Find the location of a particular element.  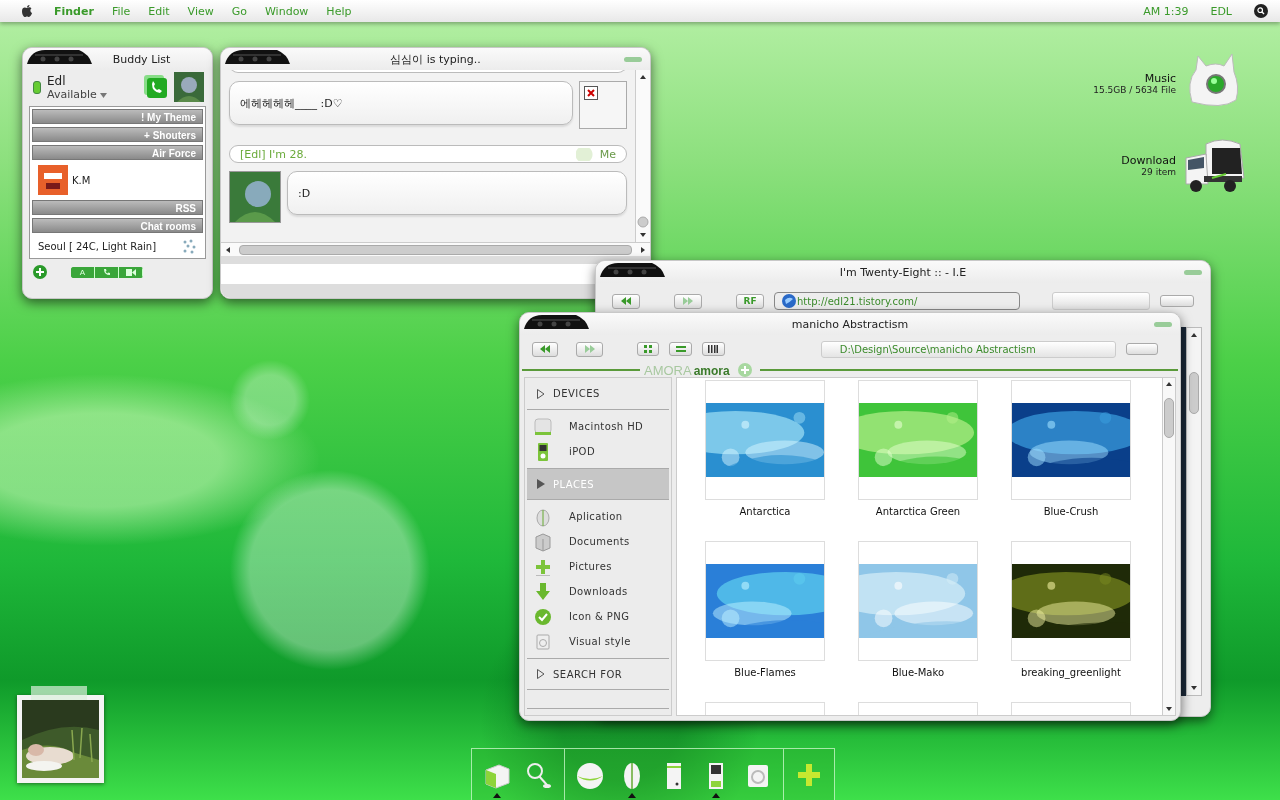

path-field: D:\Design\Source\manicho Abstractism is located at coordinates (968, 349).